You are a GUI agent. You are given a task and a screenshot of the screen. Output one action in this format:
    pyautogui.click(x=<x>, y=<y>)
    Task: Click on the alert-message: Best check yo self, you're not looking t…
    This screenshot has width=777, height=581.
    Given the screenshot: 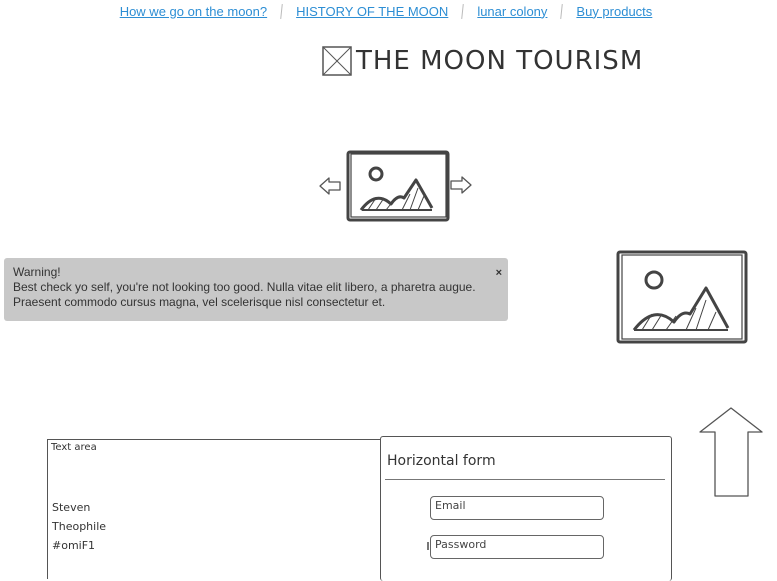 What is the action you would take?
    pyautogui.click(x=244, y=294)
    